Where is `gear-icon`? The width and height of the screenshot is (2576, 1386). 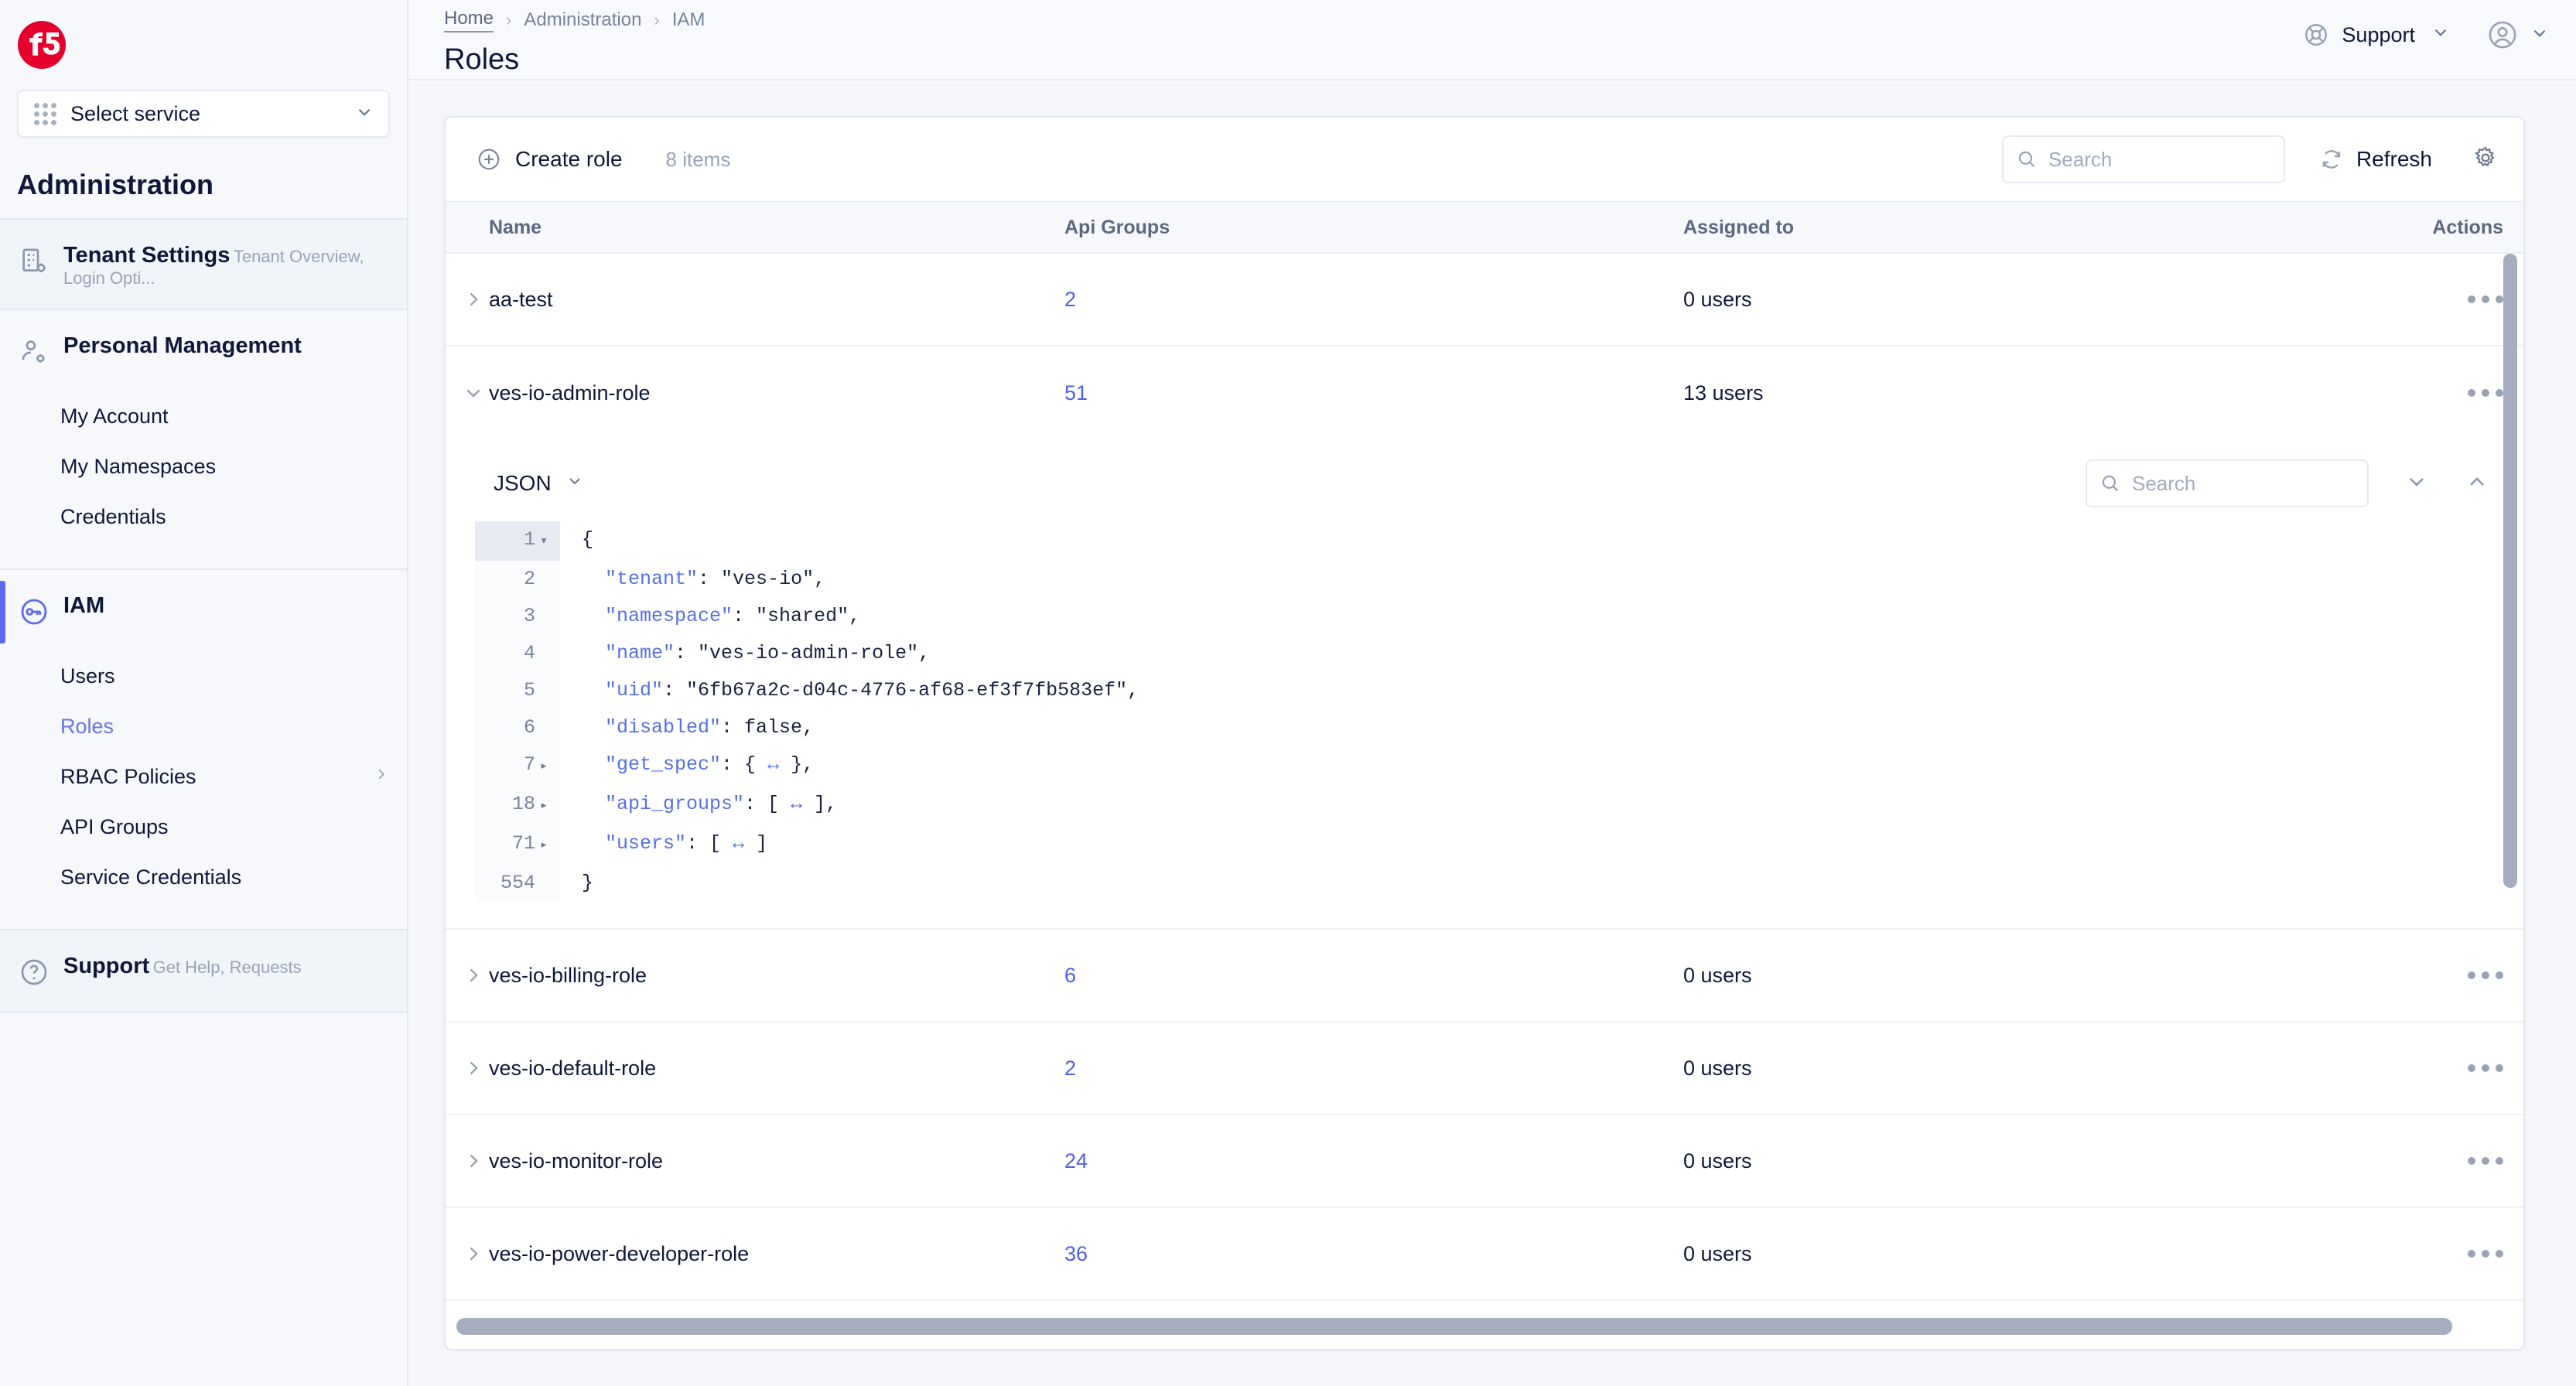 gear-icon is located at coordinates (2485, 160).